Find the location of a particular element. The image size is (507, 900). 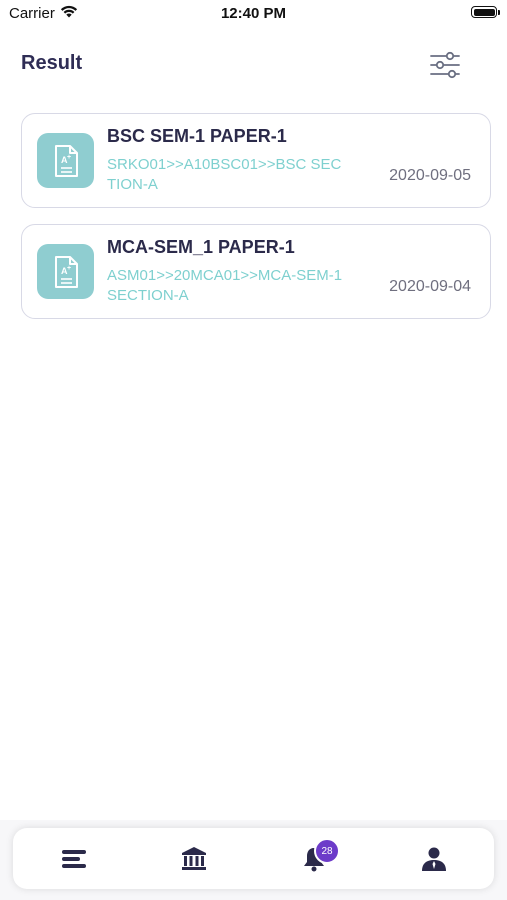

tab-menu is located at coordinates (74, 858).